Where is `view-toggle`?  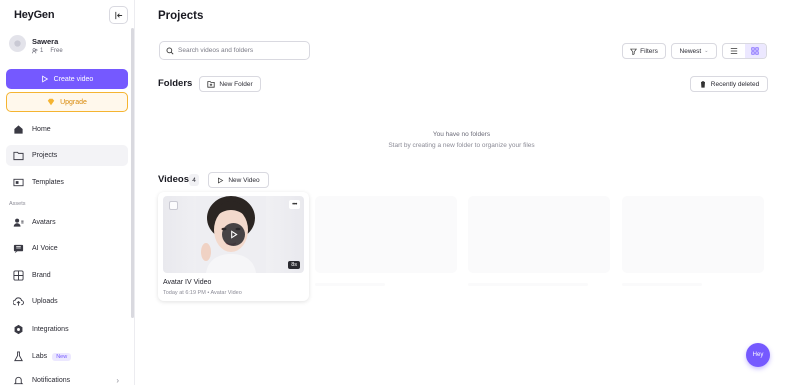 view-toggle is located at coordinates (744, 51).